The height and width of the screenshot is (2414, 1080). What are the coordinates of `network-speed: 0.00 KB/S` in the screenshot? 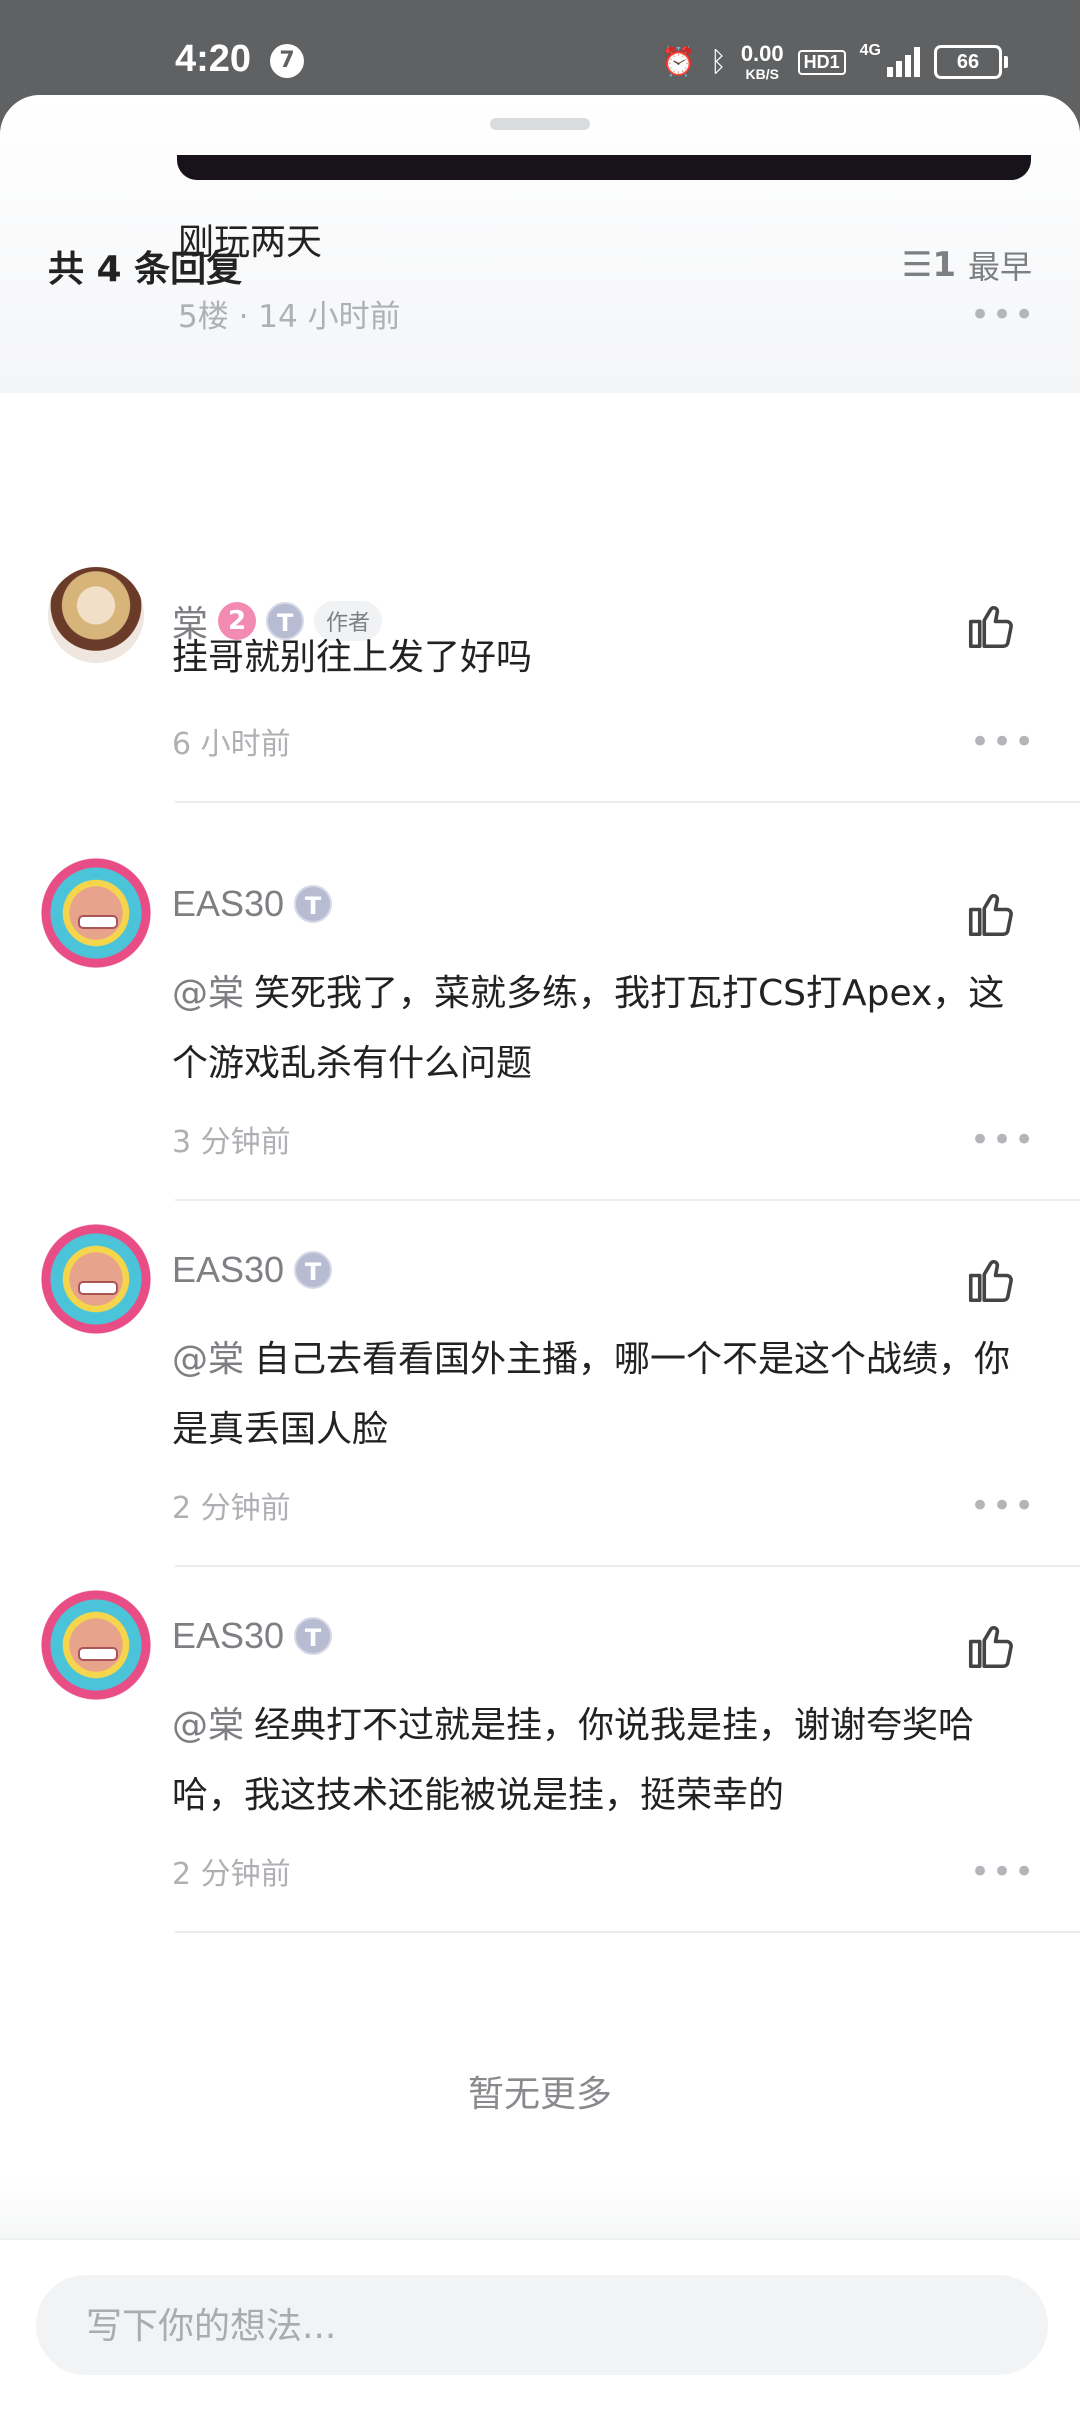 It's located at (762, 61).